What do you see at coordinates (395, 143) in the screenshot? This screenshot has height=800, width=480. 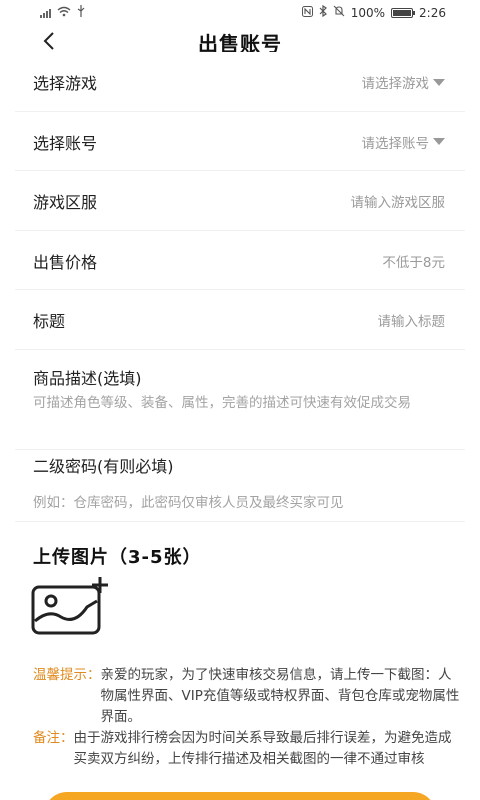 I see `account-placeholder: 请选择账号` at bounding box center [395, 143].